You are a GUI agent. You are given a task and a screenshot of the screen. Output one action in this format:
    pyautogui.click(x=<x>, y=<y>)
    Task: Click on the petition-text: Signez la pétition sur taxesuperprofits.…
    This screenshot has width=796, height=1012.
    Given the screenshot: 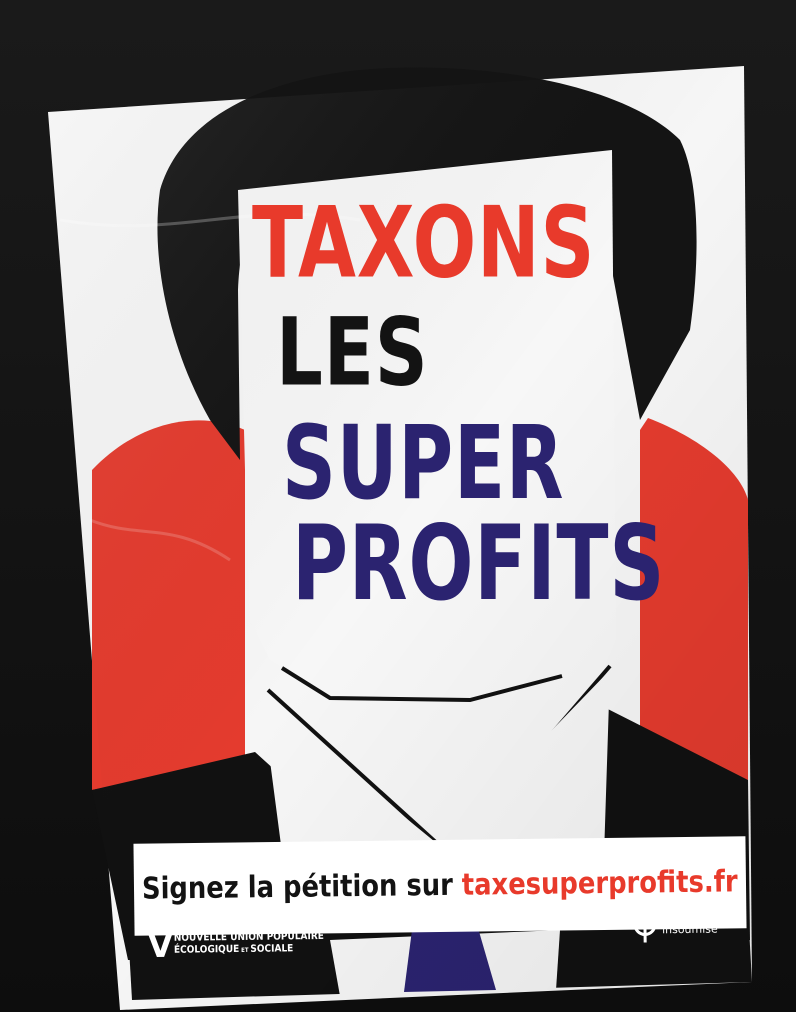 What is the action you would take?
    pyautogui.click(x=440, y=885)
    